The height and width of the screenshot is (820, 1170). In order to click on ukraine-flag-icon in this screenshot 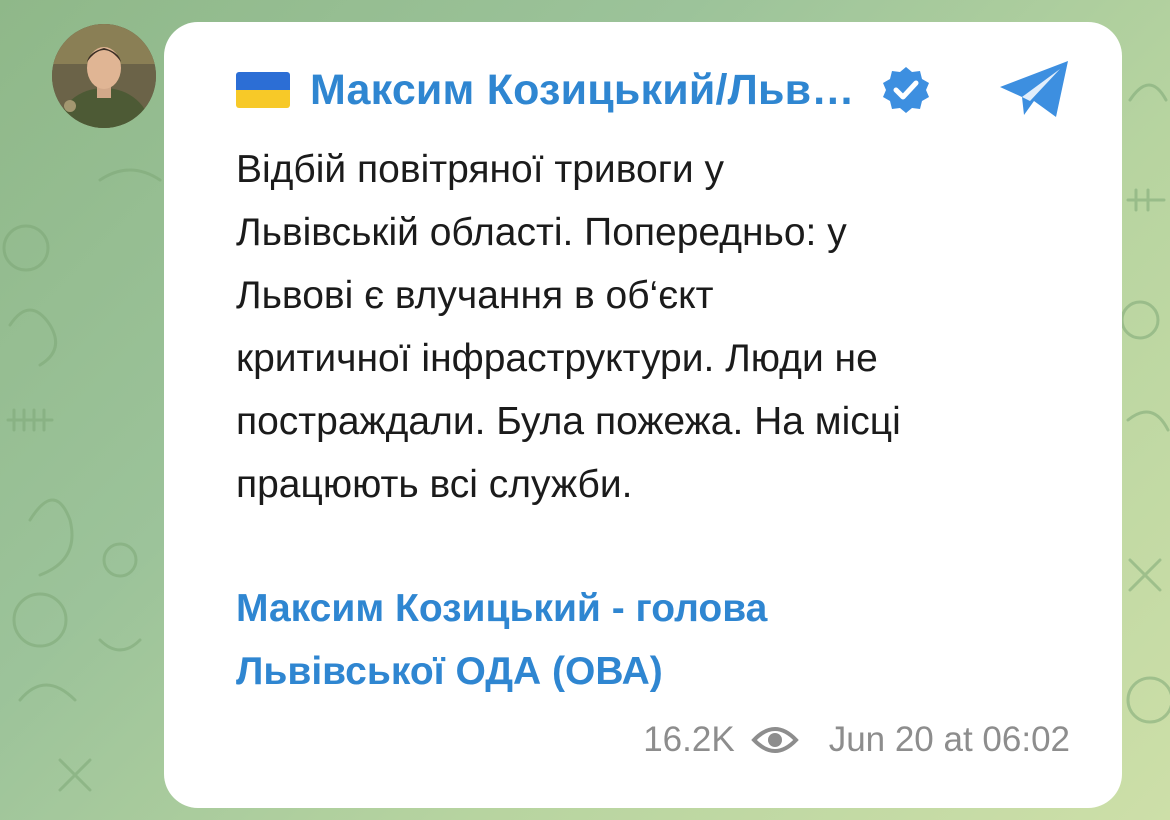, I will do `click(263, 90)`.